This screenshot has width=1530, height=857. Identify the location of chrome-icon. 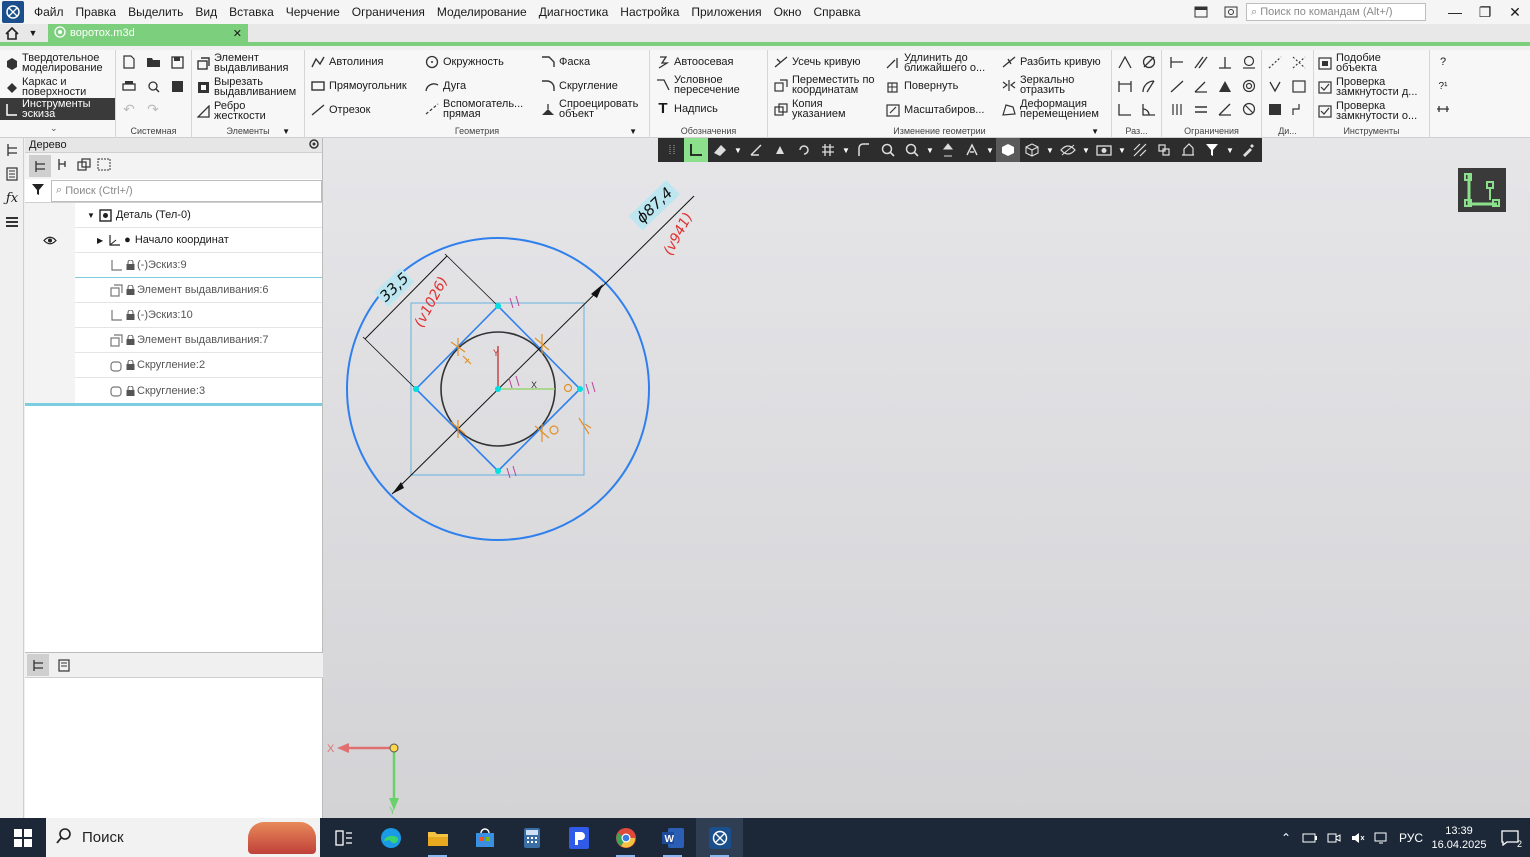
(625, 837).